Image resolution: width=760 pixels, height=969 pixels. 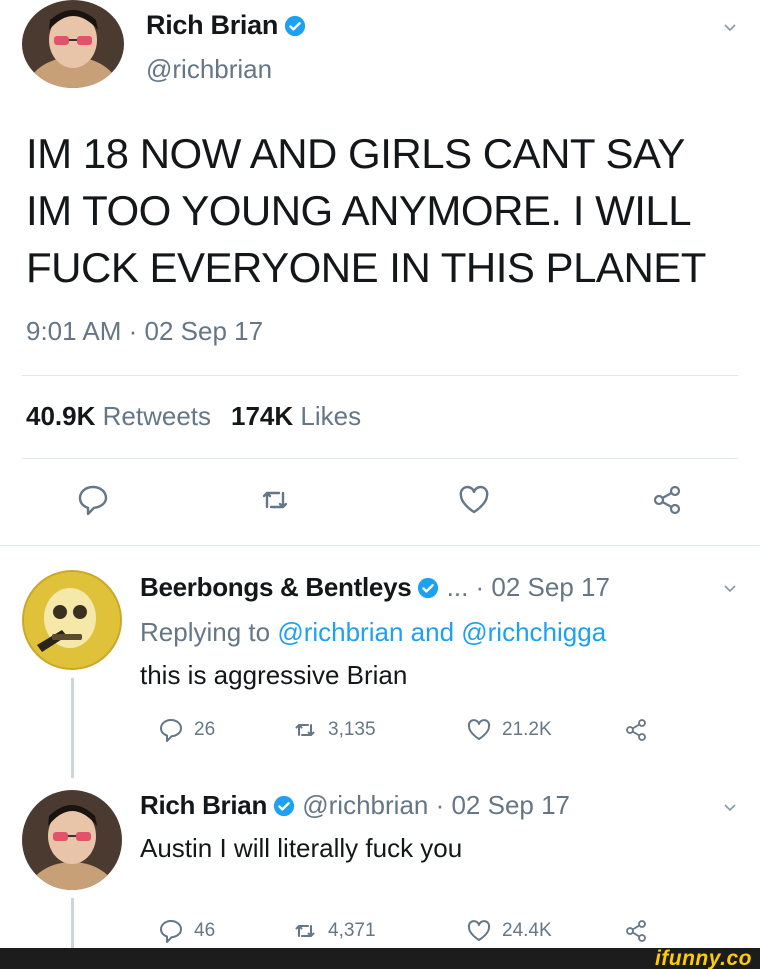 What do you see at coordinates (524, 587) in the screenshot?
I see `reply-meta: ... · 02 Sep 17` at bounding box center [524, 587].